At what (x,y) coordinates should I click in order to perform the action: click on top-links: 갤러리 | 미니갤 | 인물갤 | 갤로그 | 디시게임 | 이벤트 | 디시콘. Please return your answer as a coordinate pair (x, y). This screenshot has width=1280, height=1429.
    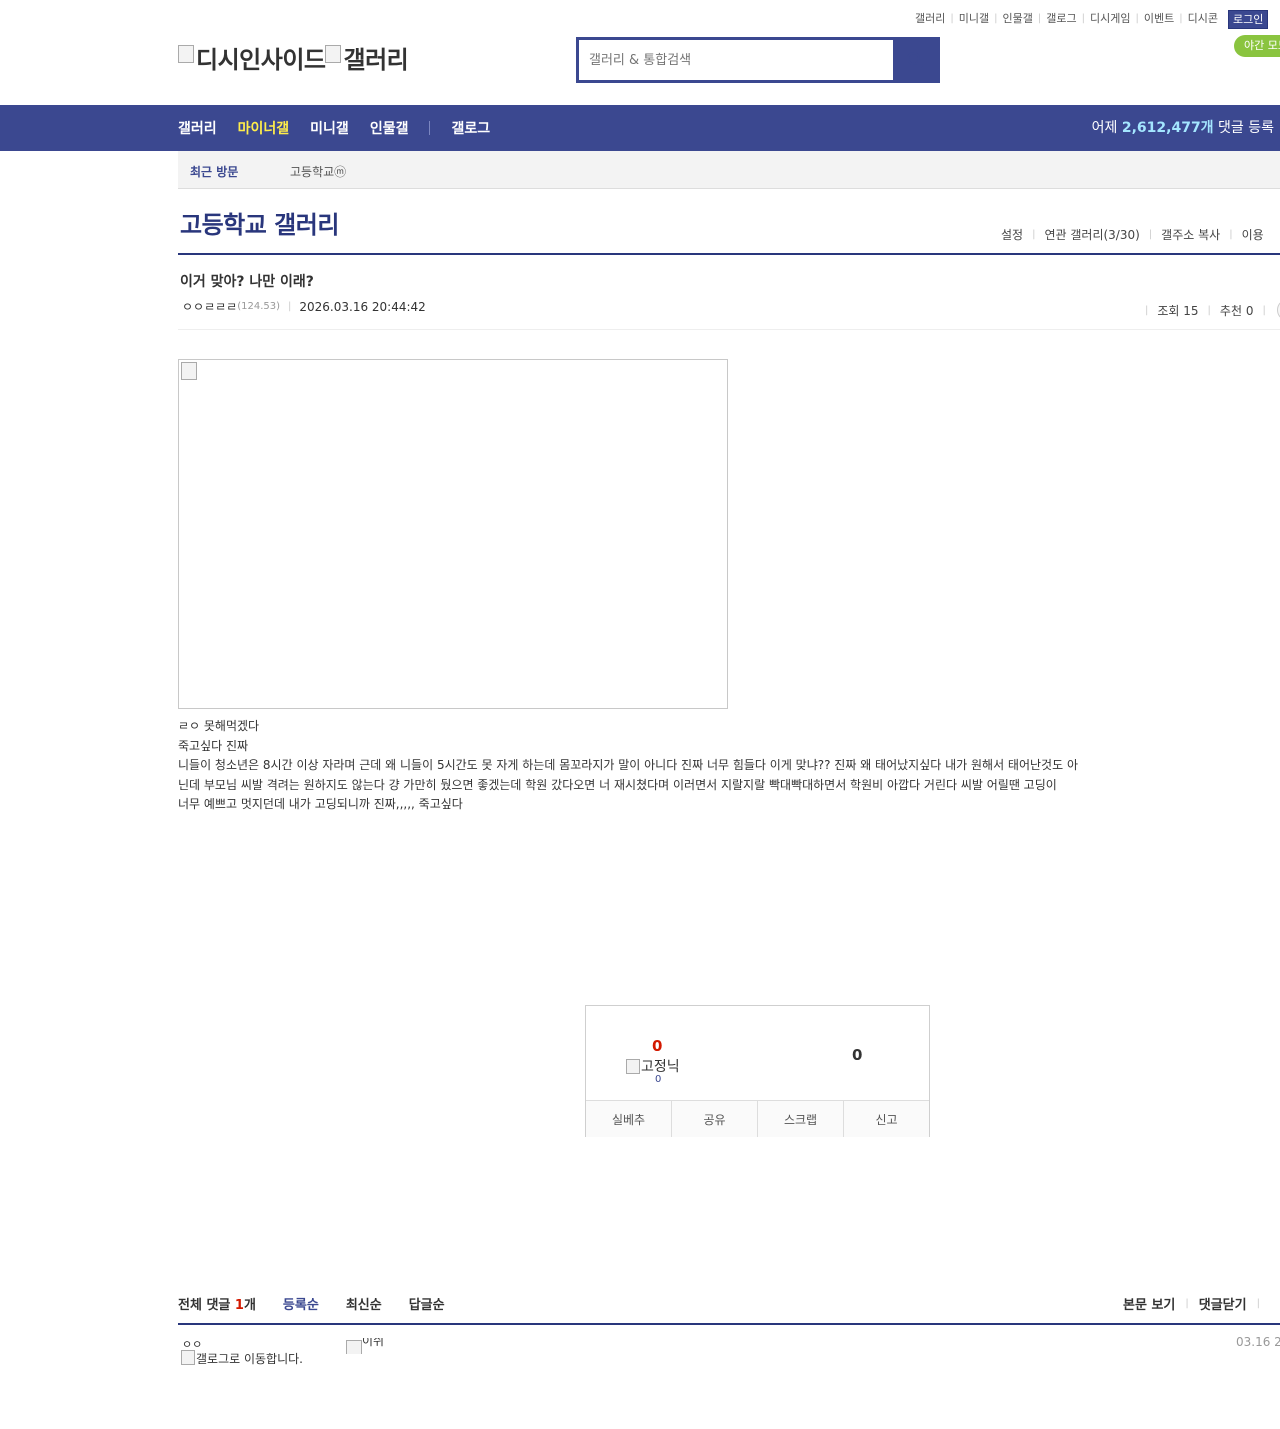
    Looking at the image, I should click on (1066, 18).